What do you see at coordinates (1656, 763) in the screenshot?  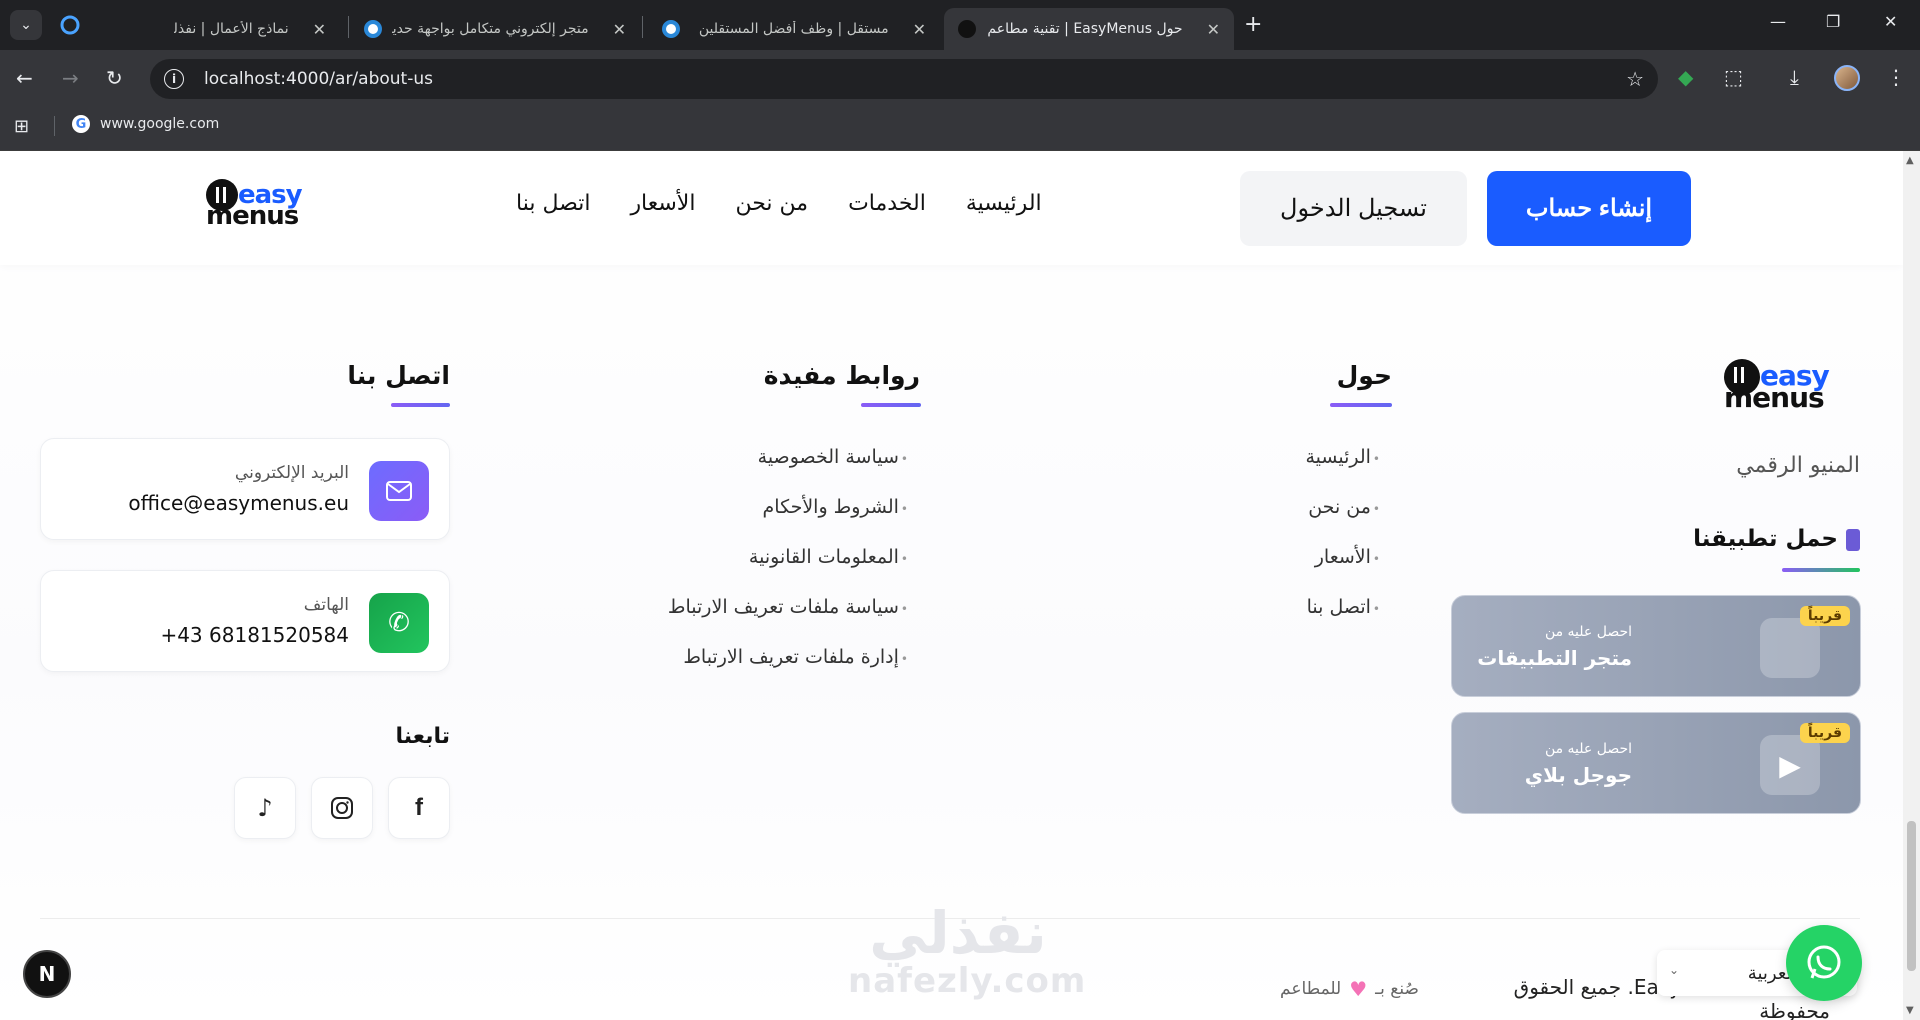 I see `google-play-button: ▶ قريباً احصل عليه من جوجل بلاي` at bounding box center [1656, 763].